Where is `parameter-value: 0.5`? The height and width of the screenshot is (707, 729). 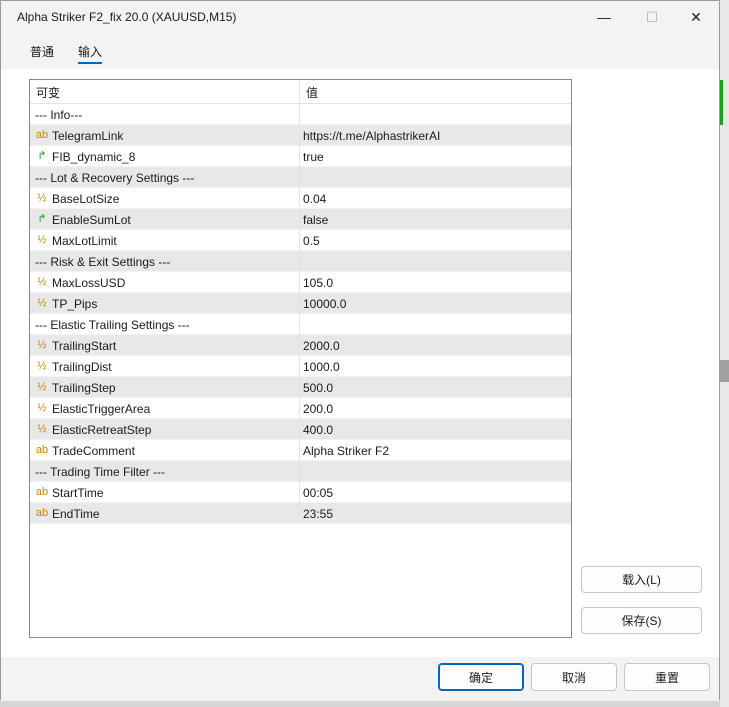 parameter-value: 0.5 is located at coordinates (311, 241).